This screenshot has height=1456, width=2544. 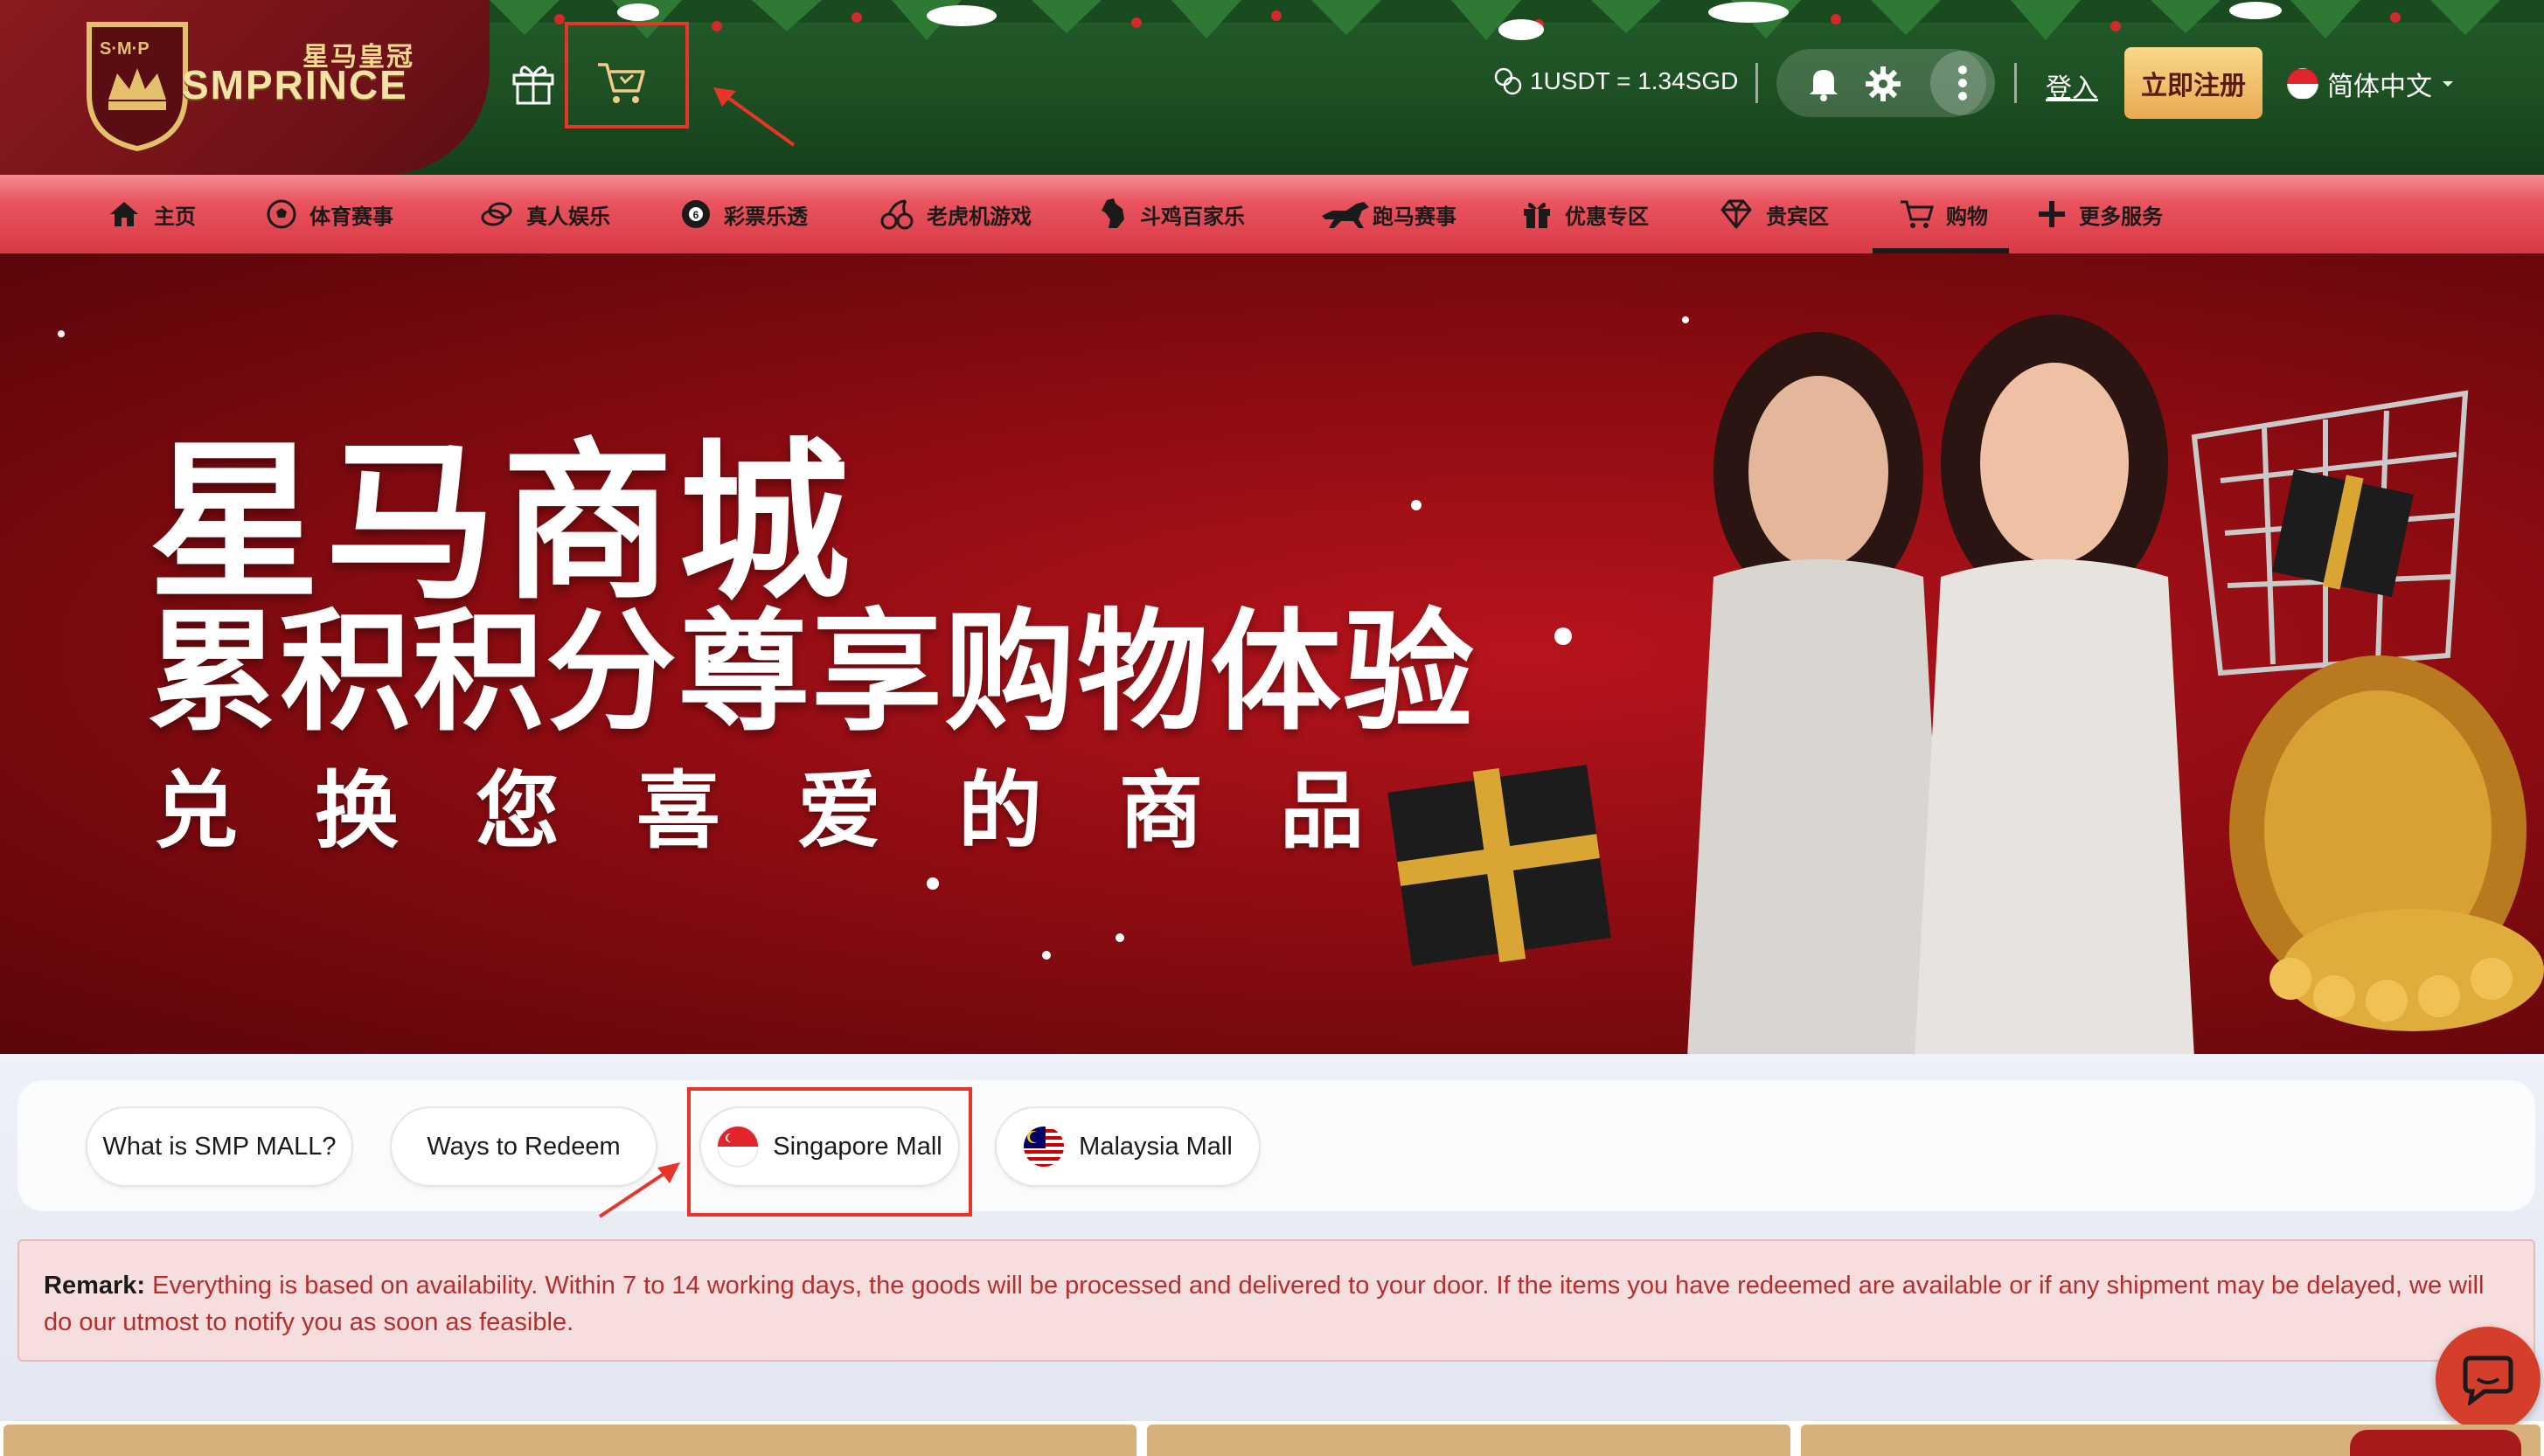 I want to click on cherry-icon, so click(x=897, y=214).